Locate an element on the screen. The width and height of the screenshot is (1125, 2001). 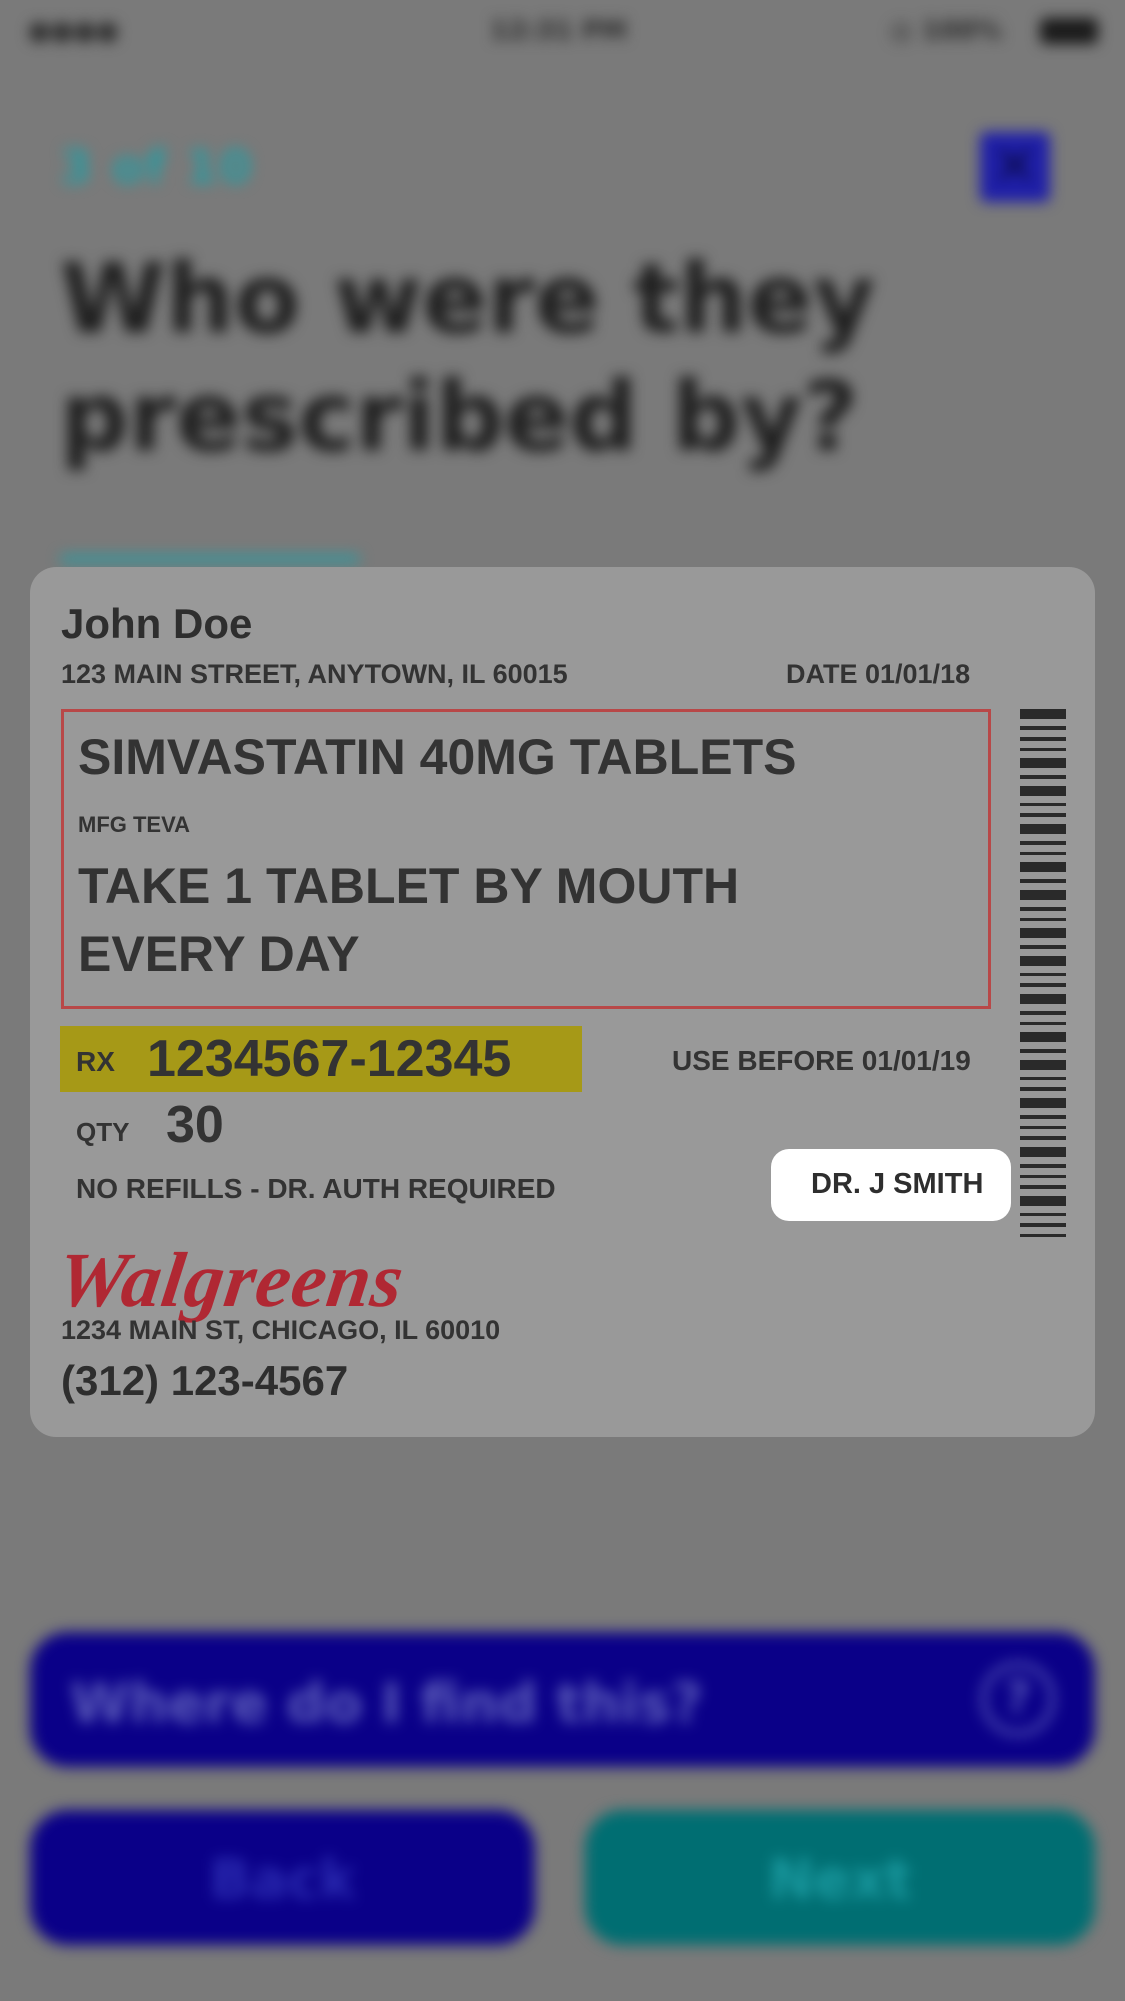
help-icon: ? is located at coordinates (1018, 1699).